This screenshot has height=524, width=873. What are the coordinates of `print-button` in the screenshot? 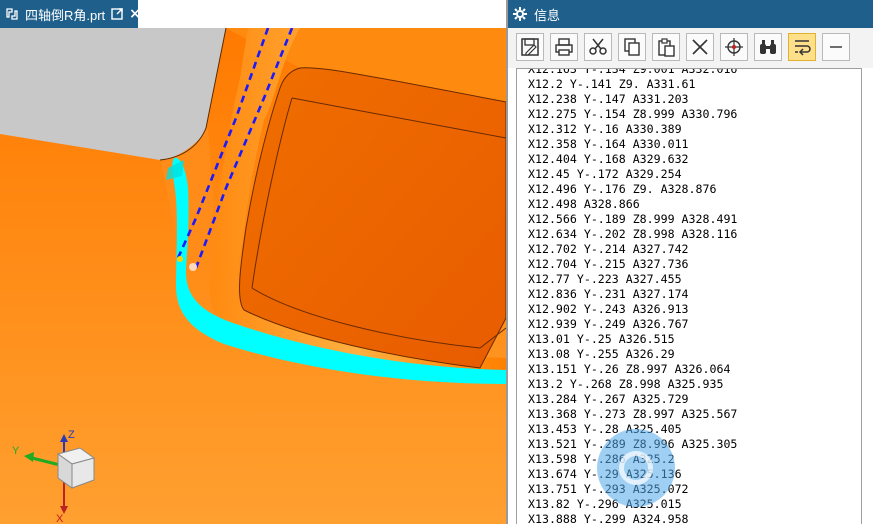 It's located at (564, 47).